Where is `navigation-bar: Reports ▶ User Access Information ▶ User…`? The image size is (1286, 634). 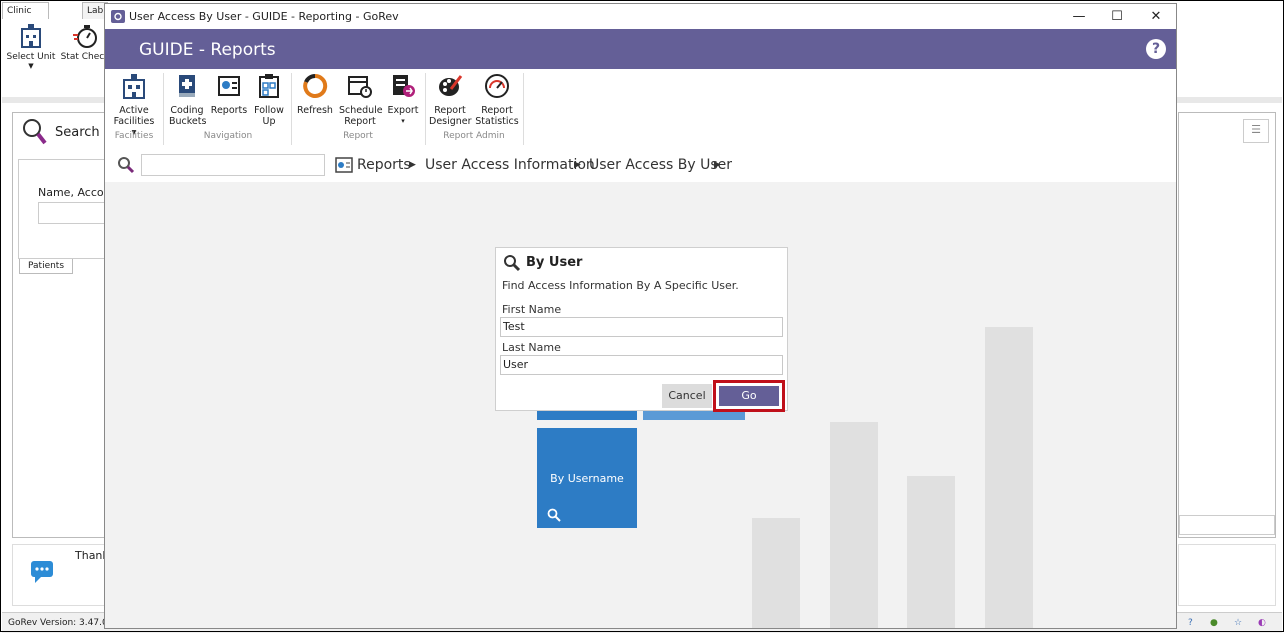
navigation-bar: Reports ▶ User Access Information ▶ User… is located at coordinates (640, 165).